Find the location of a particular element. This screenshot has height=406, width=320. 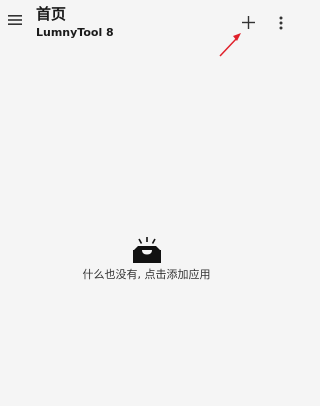

plus-icon is located at coordinates (248, 22).